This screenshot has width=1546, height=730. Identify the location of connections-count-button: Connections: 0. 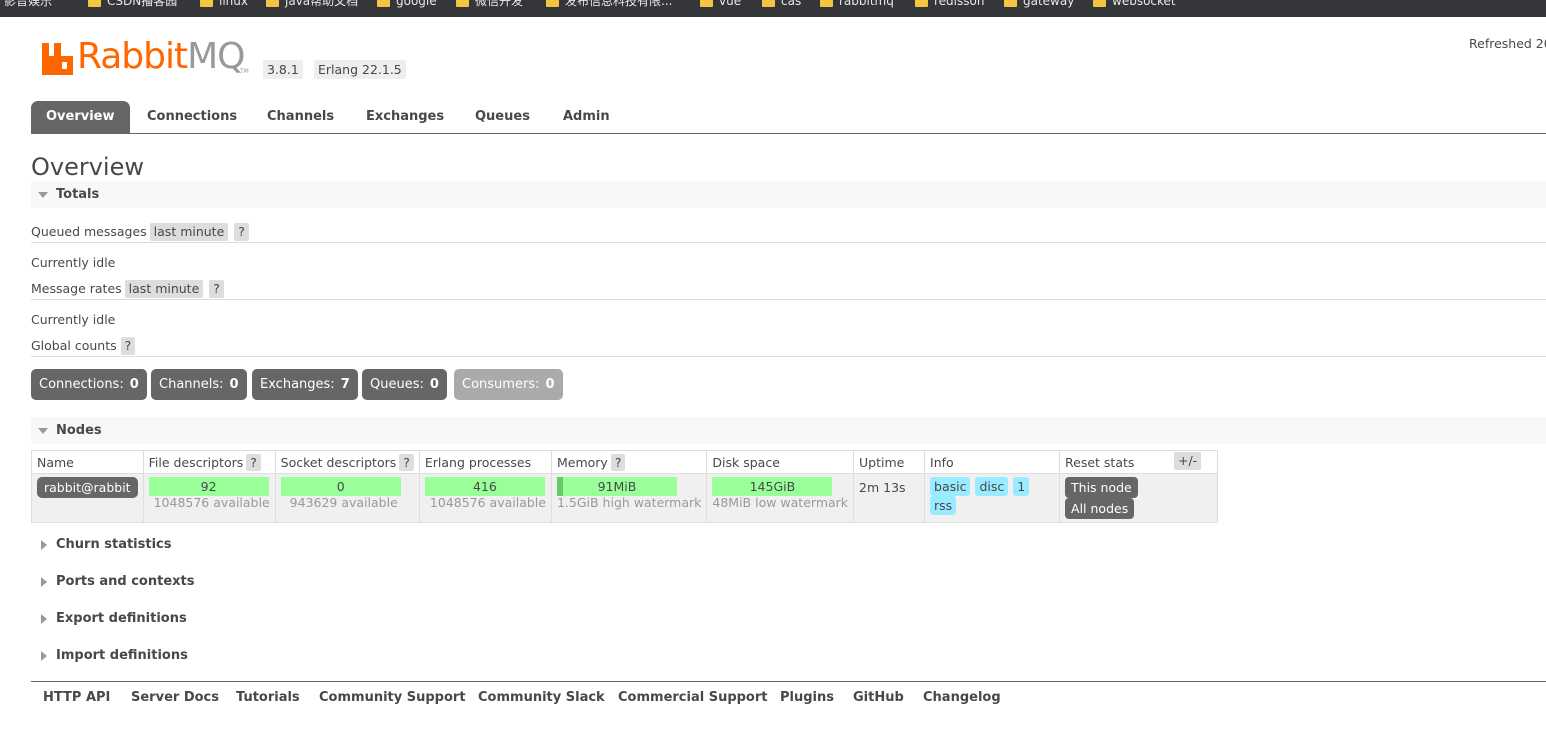
(89, 384).